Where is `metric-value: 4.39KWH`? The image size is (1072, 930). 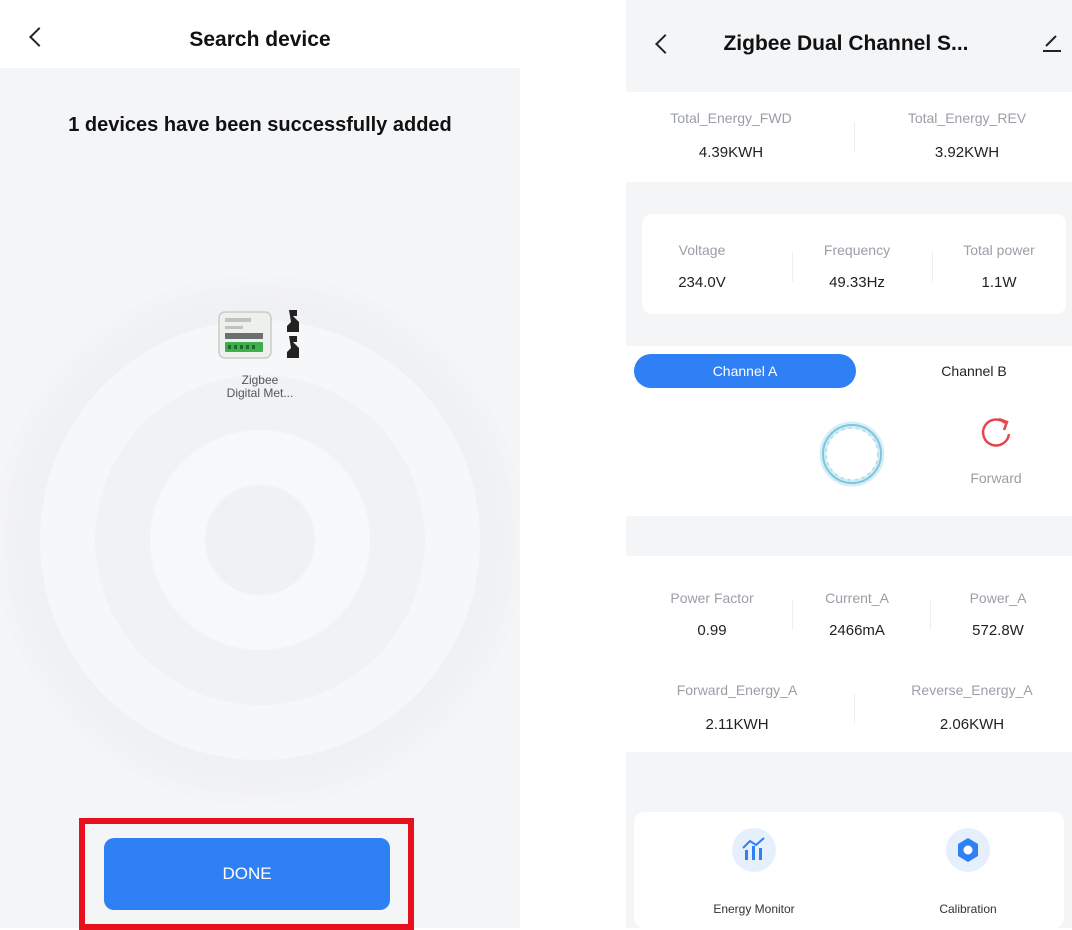
metric-value: 4.39KWH is located at coordinates (731, 152).